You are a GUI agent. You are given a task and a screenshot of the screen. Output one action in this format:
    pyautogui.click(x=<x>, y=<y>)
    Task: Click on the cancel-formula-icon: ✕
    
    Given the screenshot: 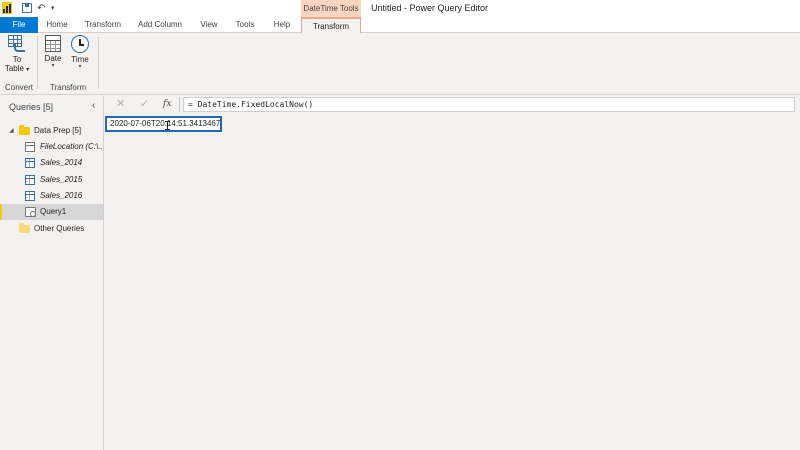 What is the action you would take?
    pyautogui.click(x=120, y=104)
    